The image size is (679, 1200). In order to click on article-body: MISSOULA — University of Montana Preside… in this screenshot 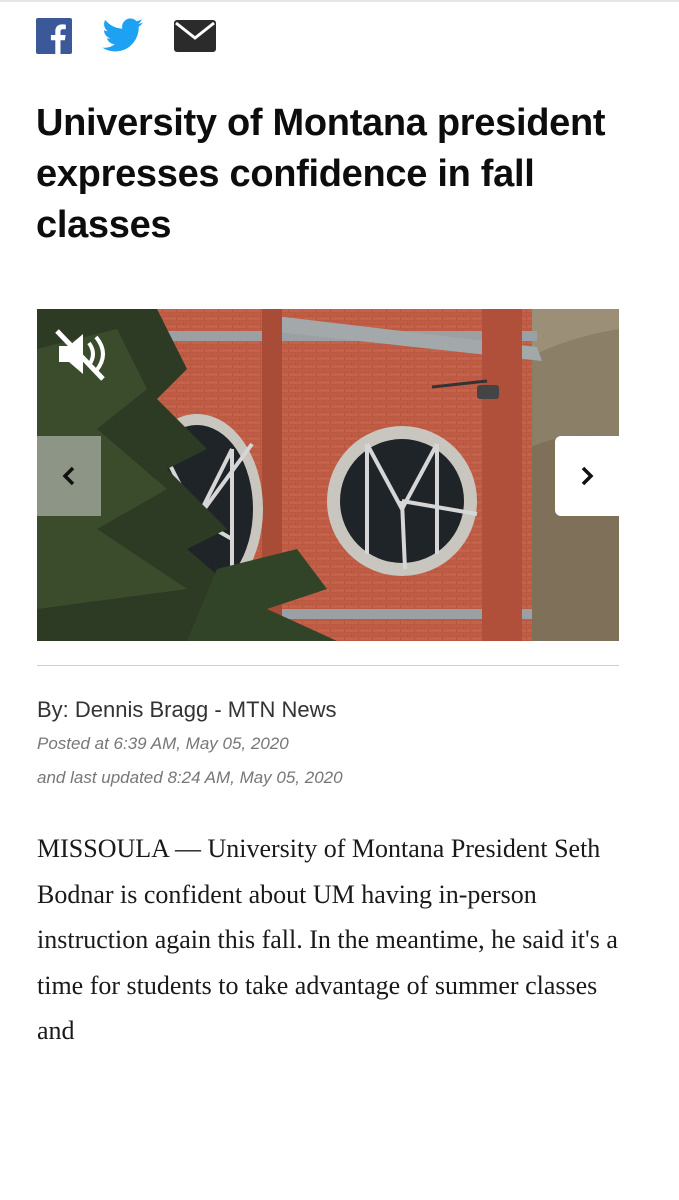, I will do `click(327, 937)`.